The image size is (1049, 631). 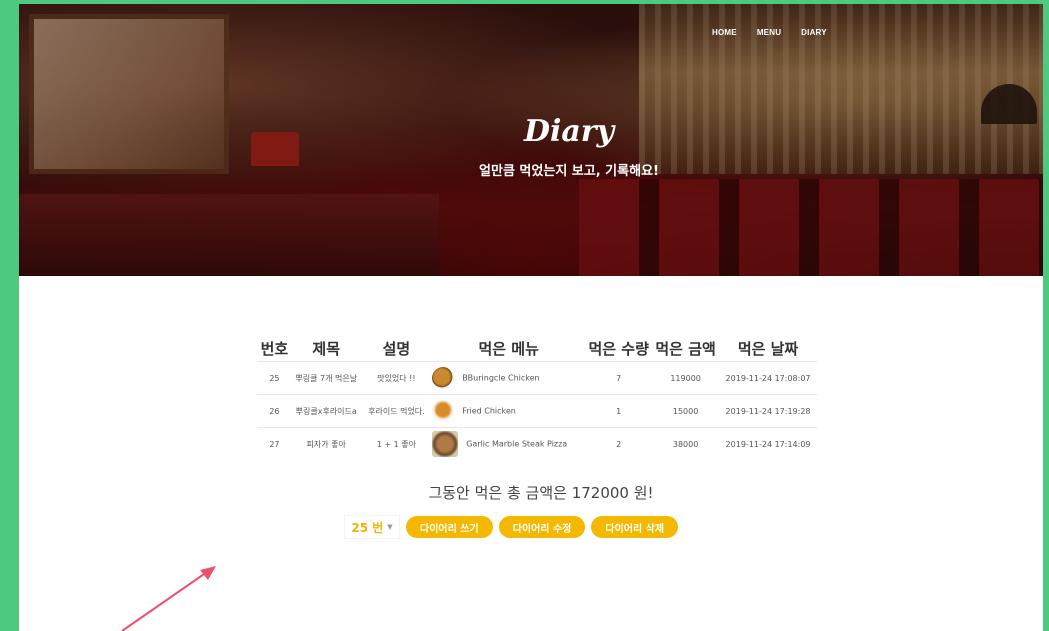 I want to click on cell-menu: BBuringcle Chicken, so click(x=509, y=378).